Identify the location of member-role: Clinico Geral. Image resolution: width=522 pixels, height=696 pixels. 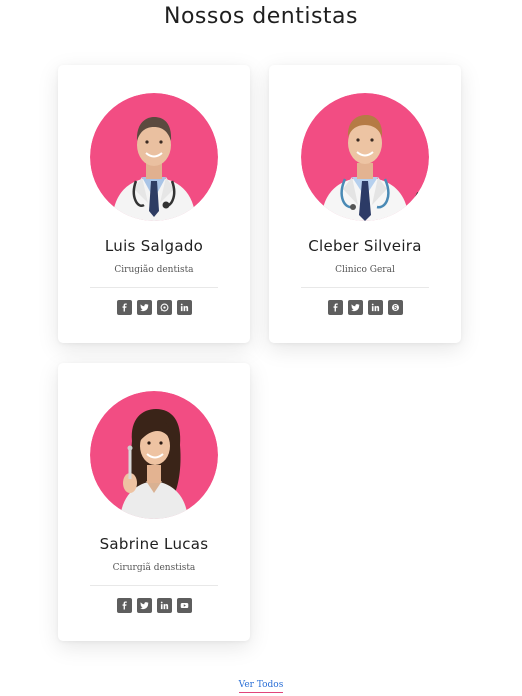
(365, 270).